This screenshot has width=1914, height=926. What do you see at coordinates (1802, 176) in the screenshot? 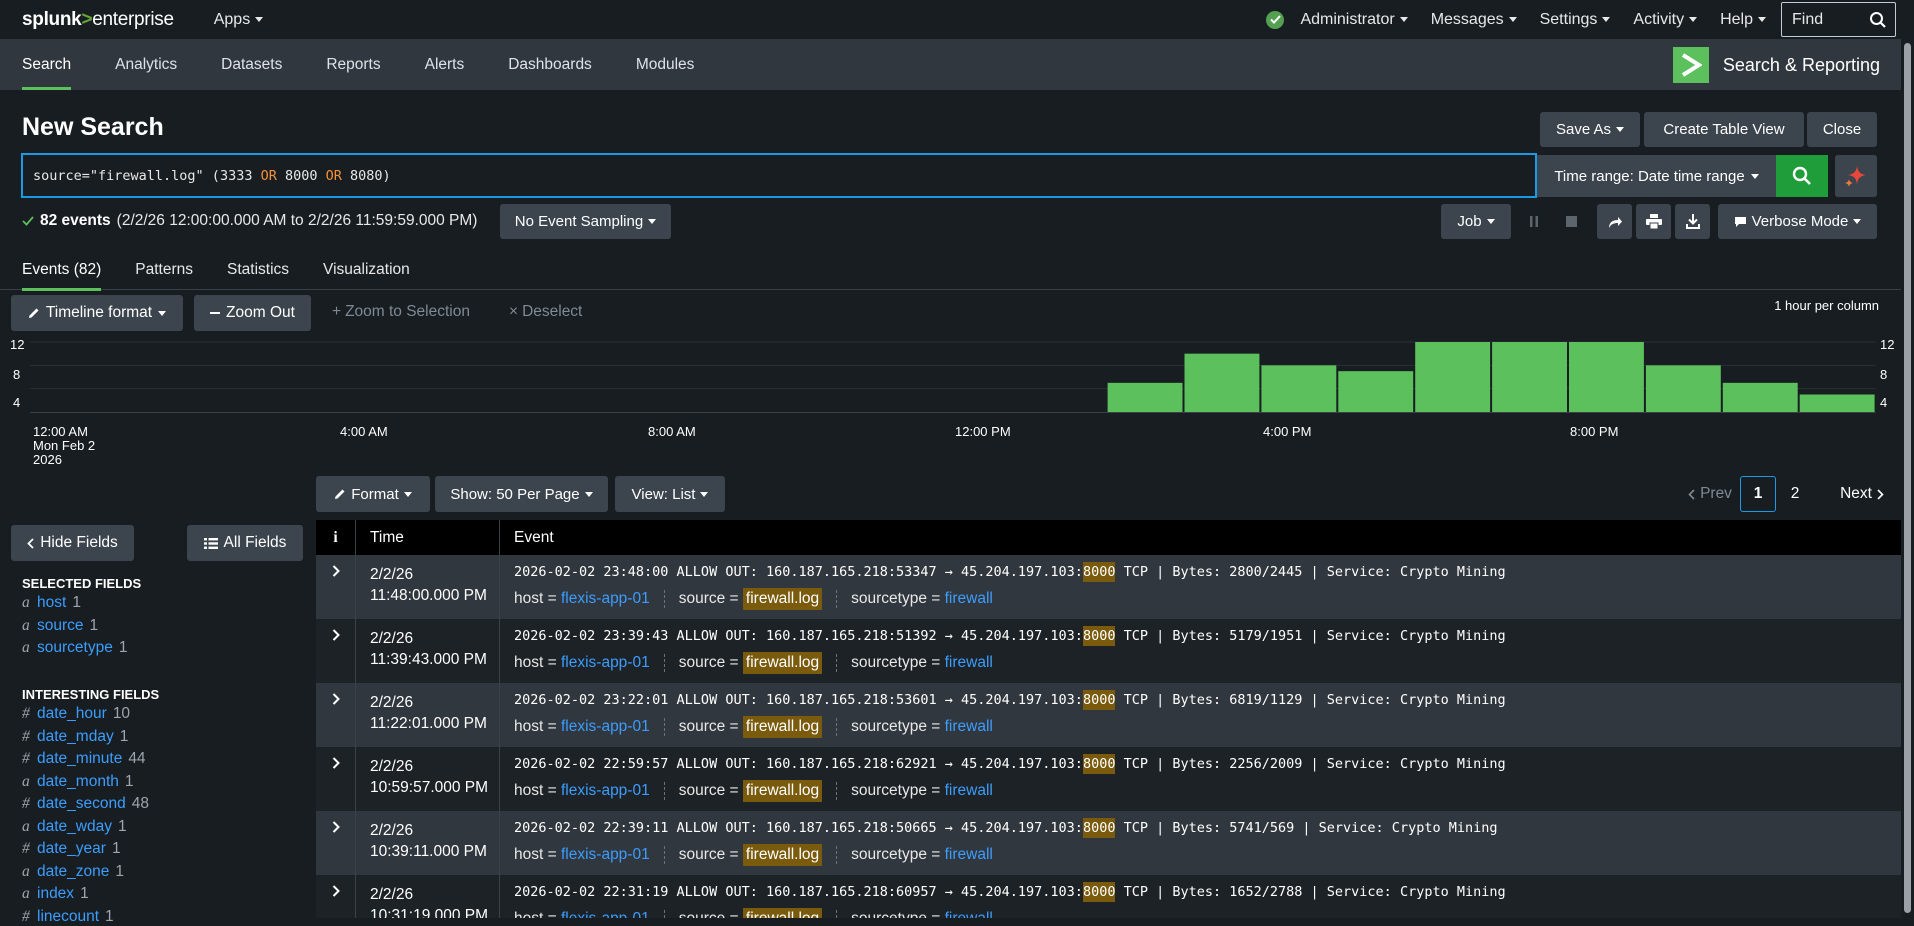
I see `run-search-button` at bounding box center [1802, 176].